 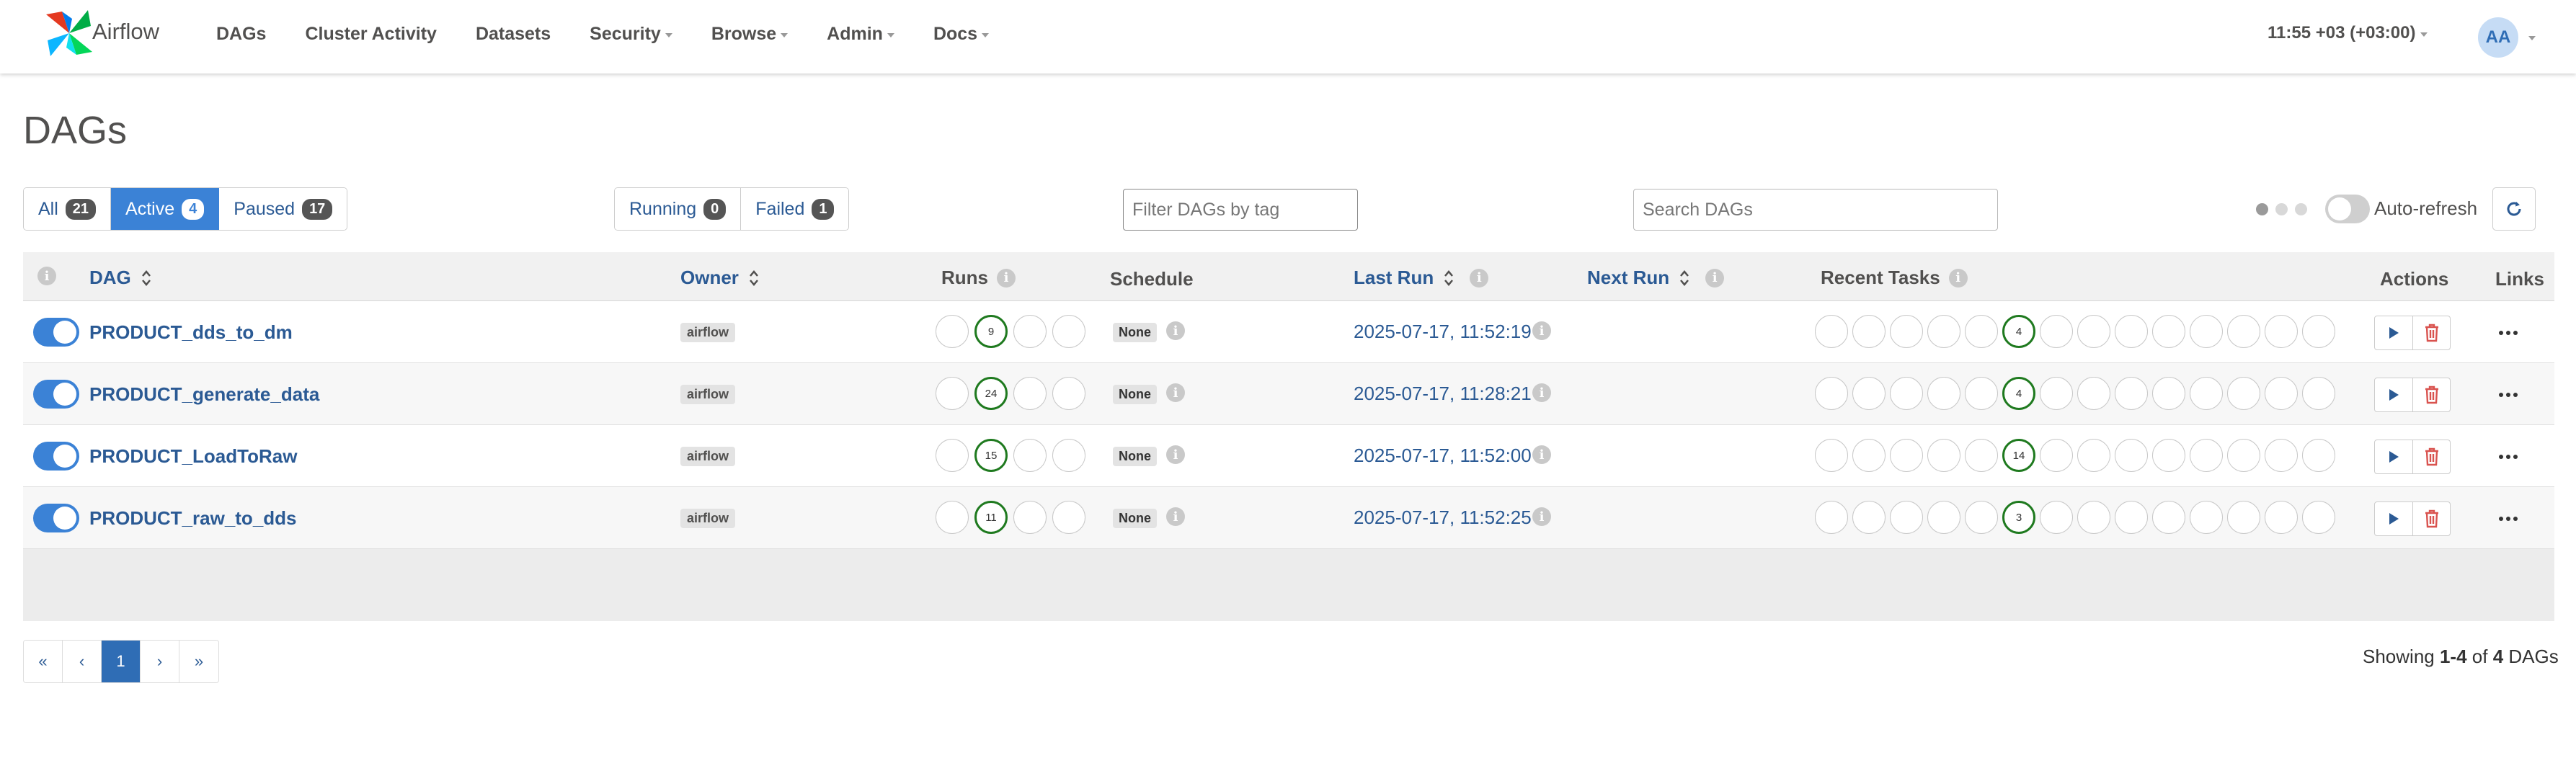 What do you see at coordinates (191, 332) in the screenshot?
I see `dag-link: PRODUCT_dds_to_dm` at bounding box center [191, 332].